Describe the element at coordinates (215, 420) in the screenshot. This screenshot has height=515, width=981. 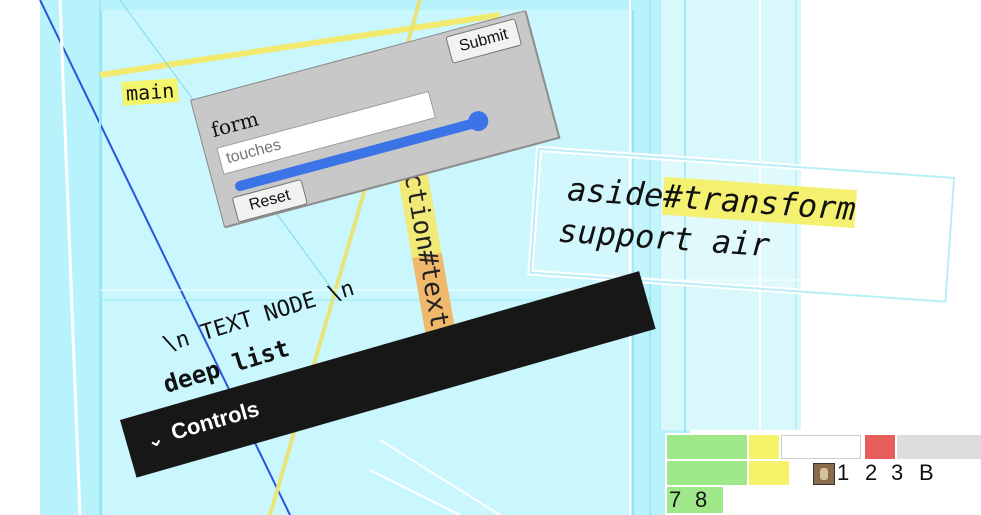
I see `controls-label: Controls` at that location.